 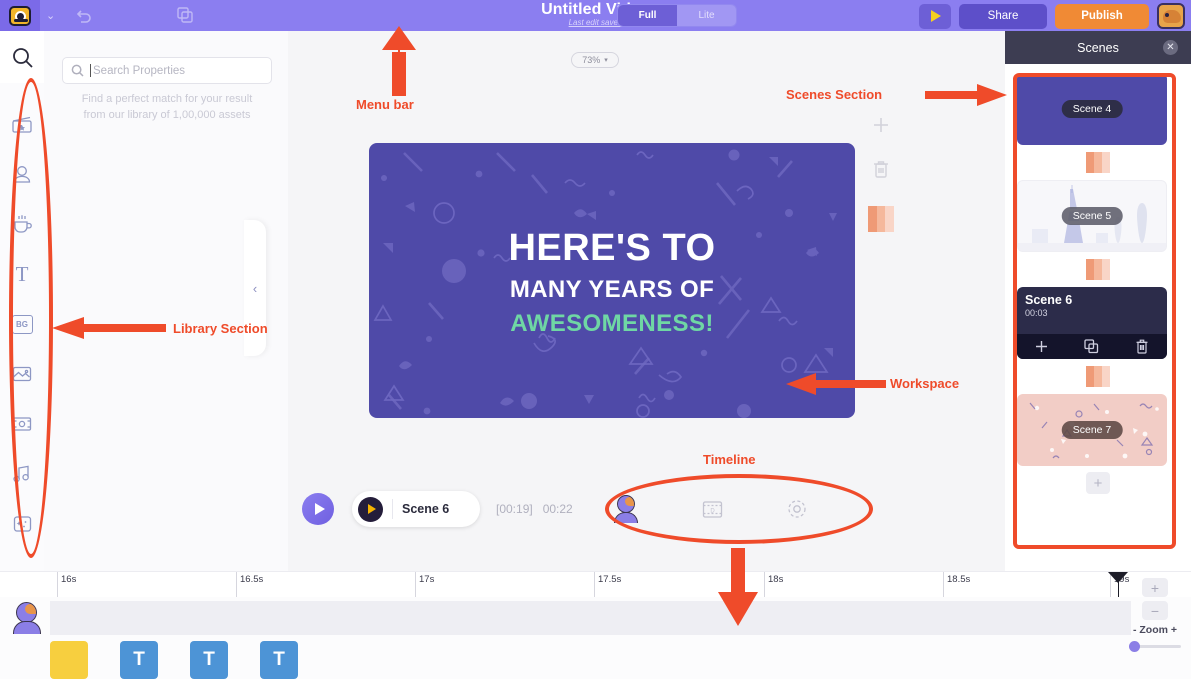 I want to click on search-properties-box: Search Properties, so click(x=167, y=70).